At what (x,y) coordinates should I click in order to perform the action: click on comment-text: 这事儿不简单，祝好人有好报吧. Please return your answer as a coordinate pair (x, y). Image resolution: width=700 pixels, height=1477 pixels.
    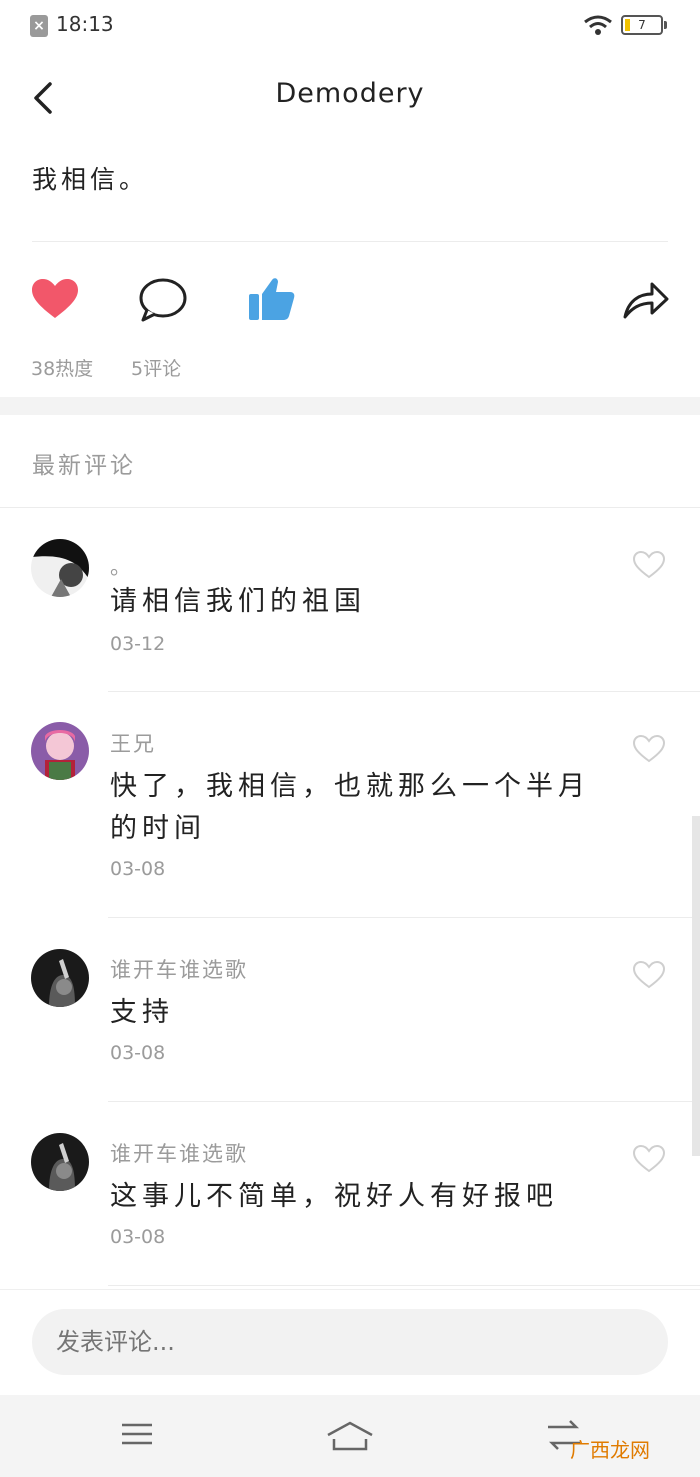
    Looking at the image, I should click on (334, 1196).